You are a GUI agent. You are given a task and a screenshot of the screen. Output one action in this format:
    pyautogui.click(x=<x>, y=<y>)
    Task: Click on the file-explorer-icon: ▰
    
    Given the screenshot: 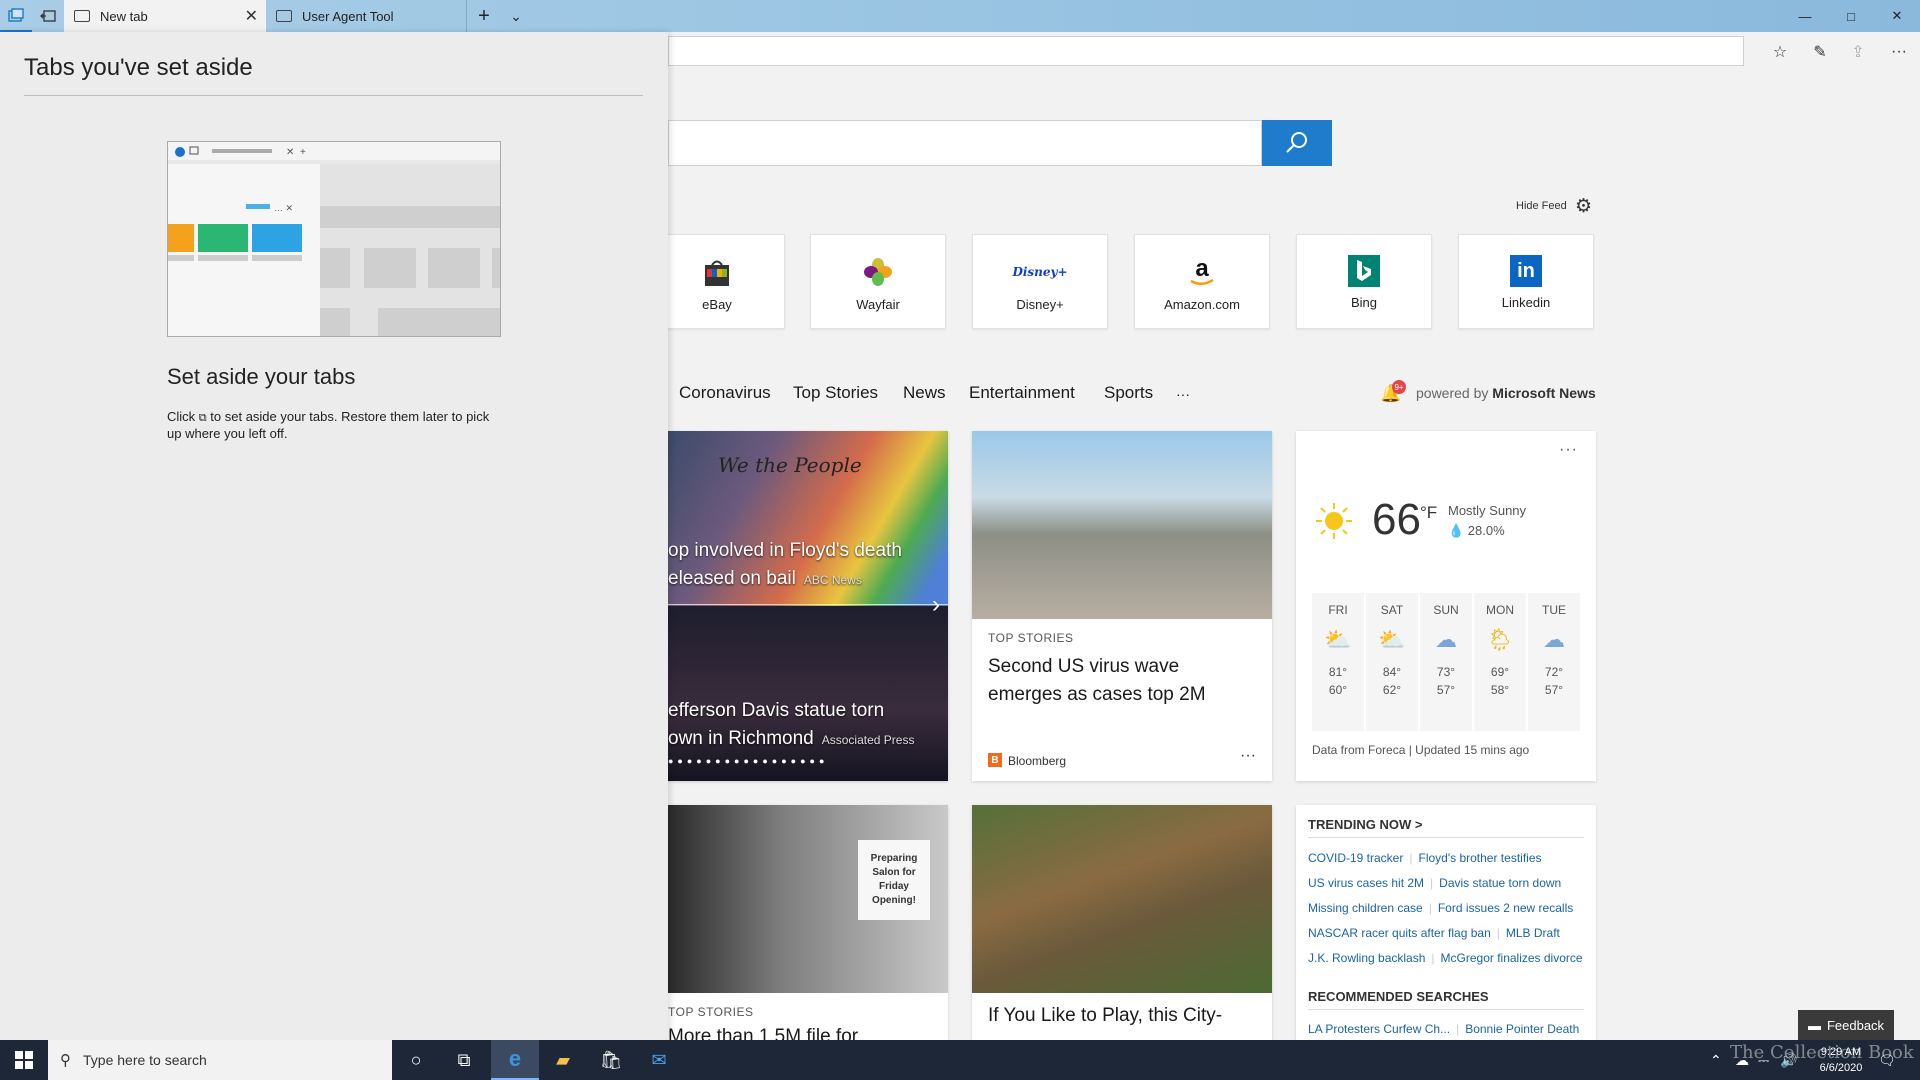 What is the action you would take?
    pyautogui.click(x=563, y=1060)
    